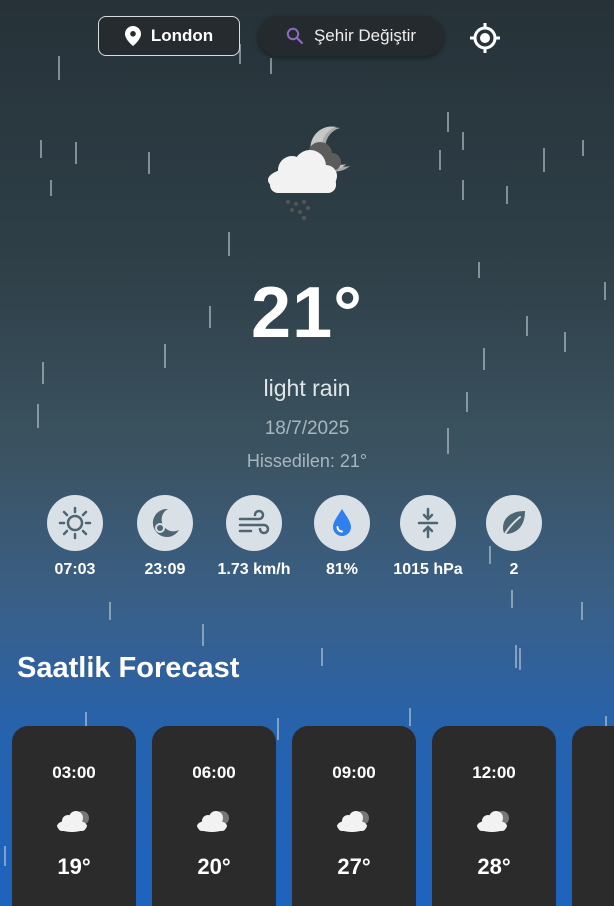 The height and width of the screenshot is (906, 614). I want to click on moon-icon, so click(165, 522).